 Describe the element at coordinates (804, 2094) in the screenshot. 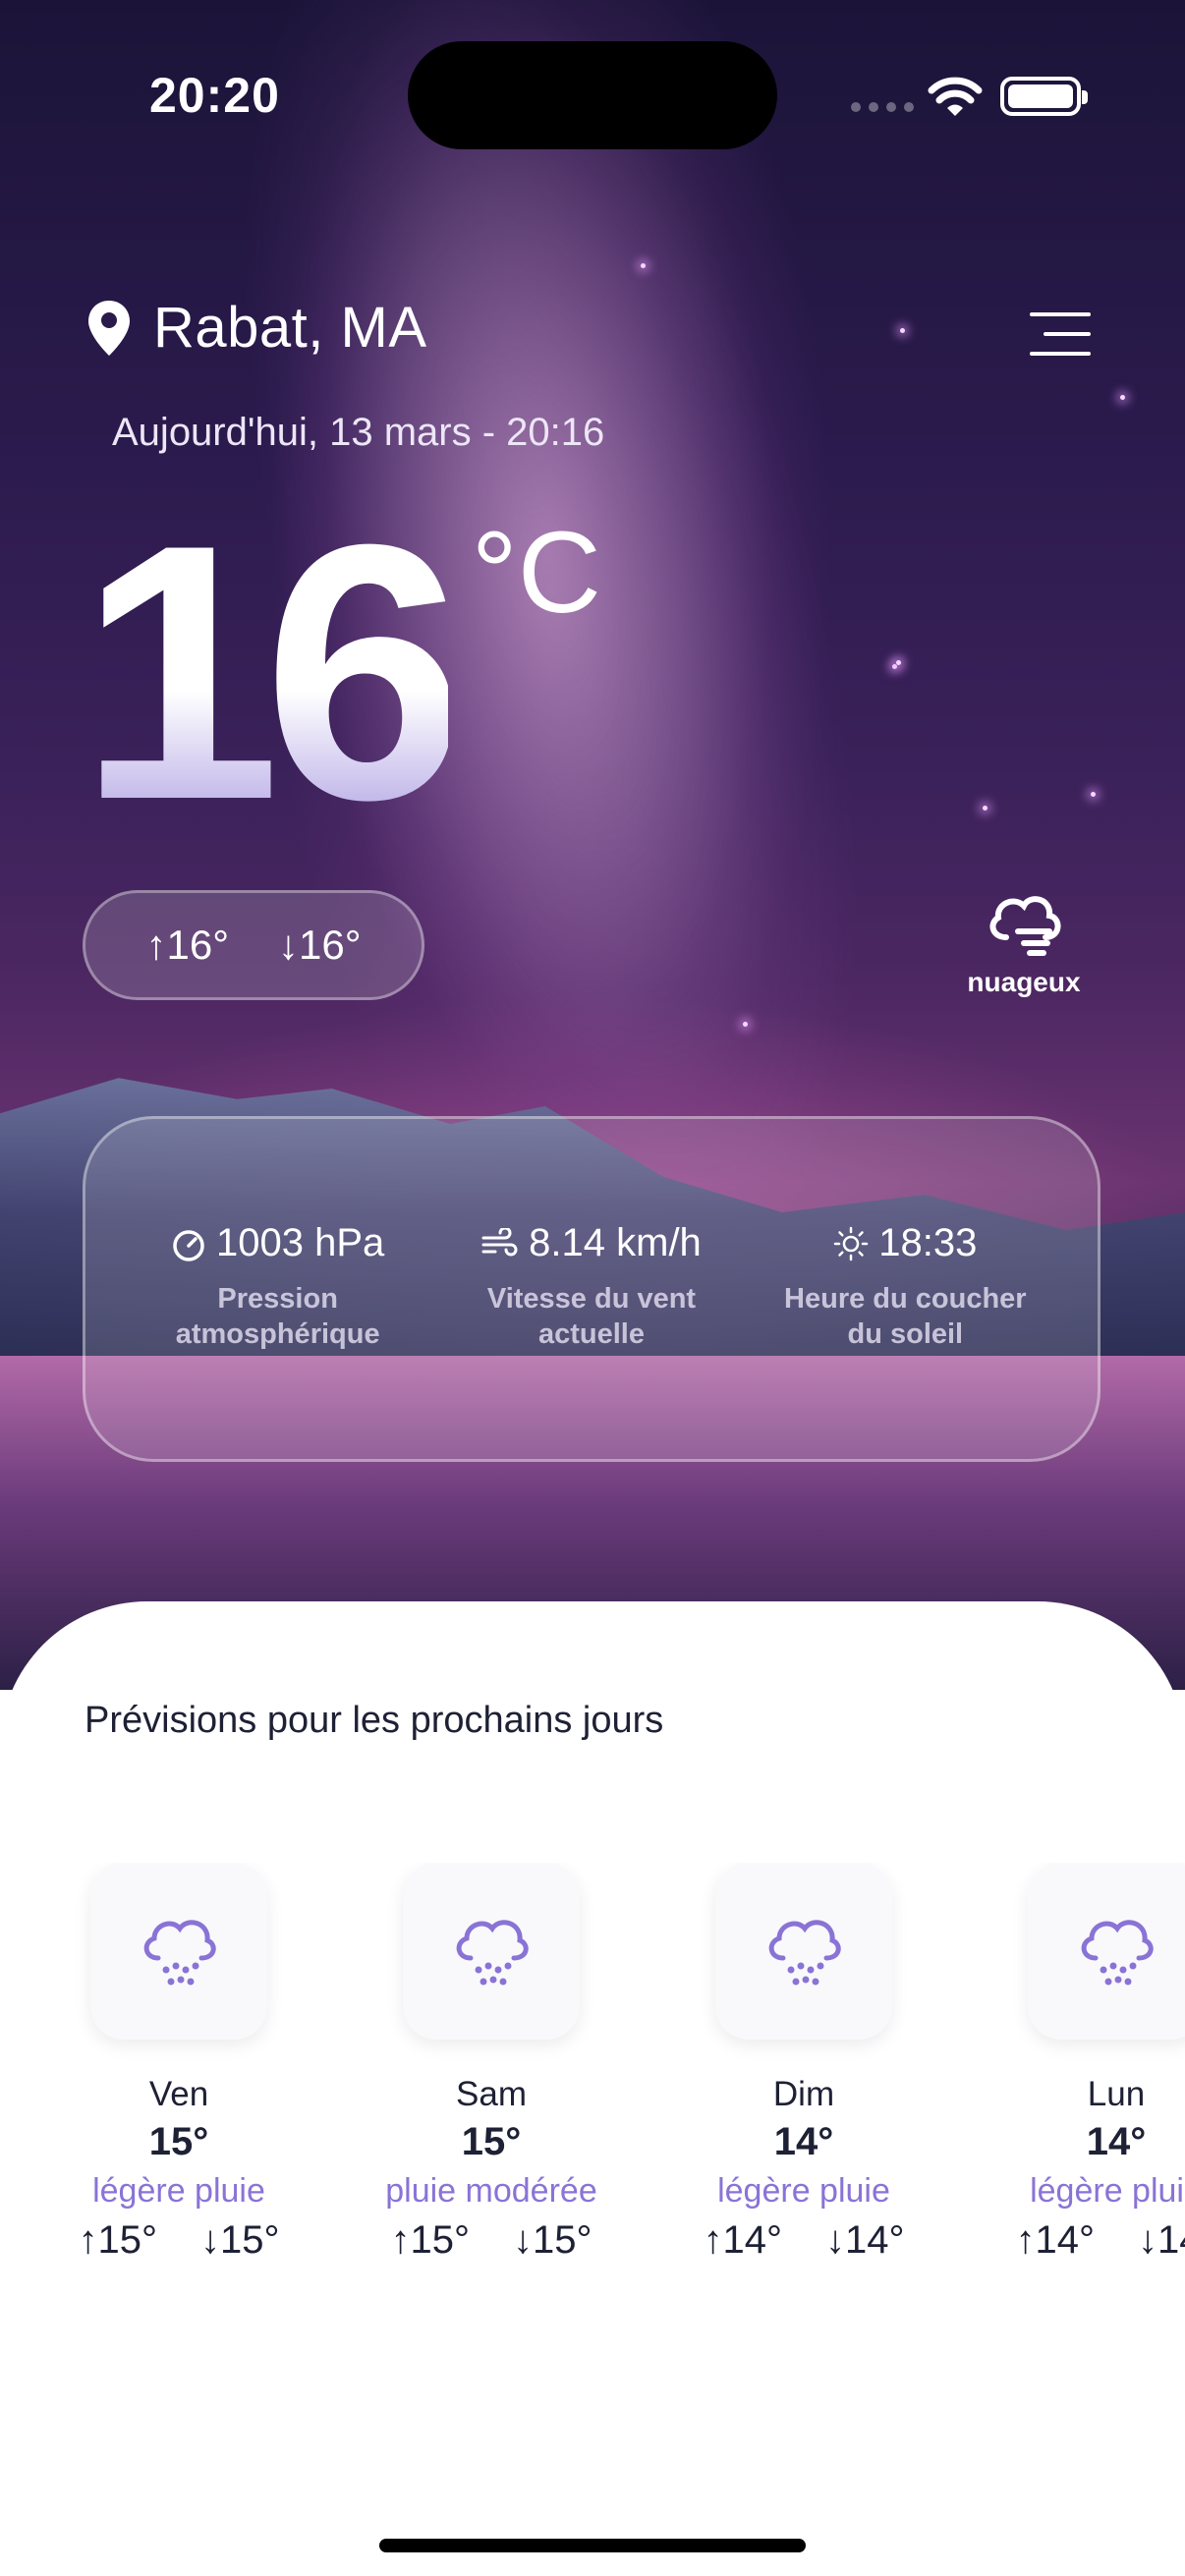

I see `forecast-day-name: Dim` at that location.